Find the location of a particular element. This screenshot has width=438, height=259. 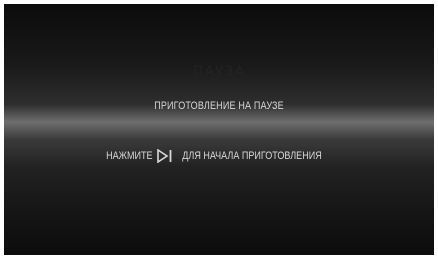

cooking-paused-status: ПРИГОТОВЛЕНИЕ НА ПАУЗЕ is located at coordinates (219, 106).